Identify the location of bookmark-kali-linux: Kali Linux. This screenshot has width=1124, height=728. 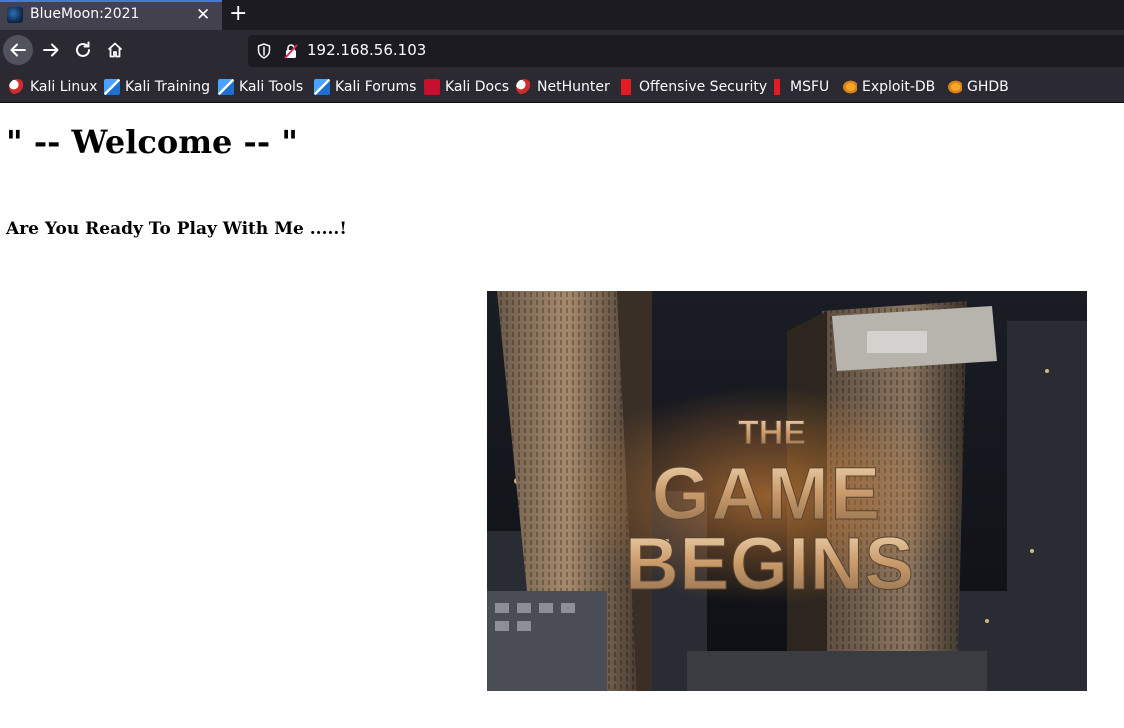
(53, 87).